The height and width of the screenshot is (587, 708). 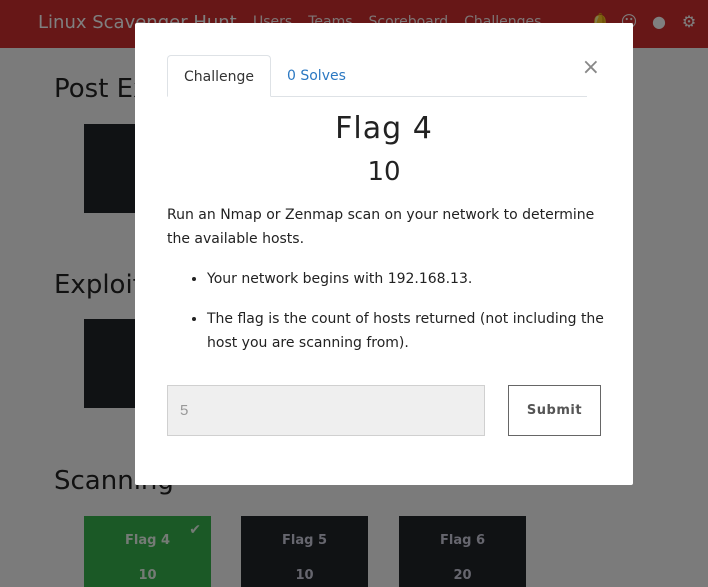 What do you see at coordinates (219, 76) in the screenshot?
I see `tab-challenge: Challenge` at bounding box center [219, 76].